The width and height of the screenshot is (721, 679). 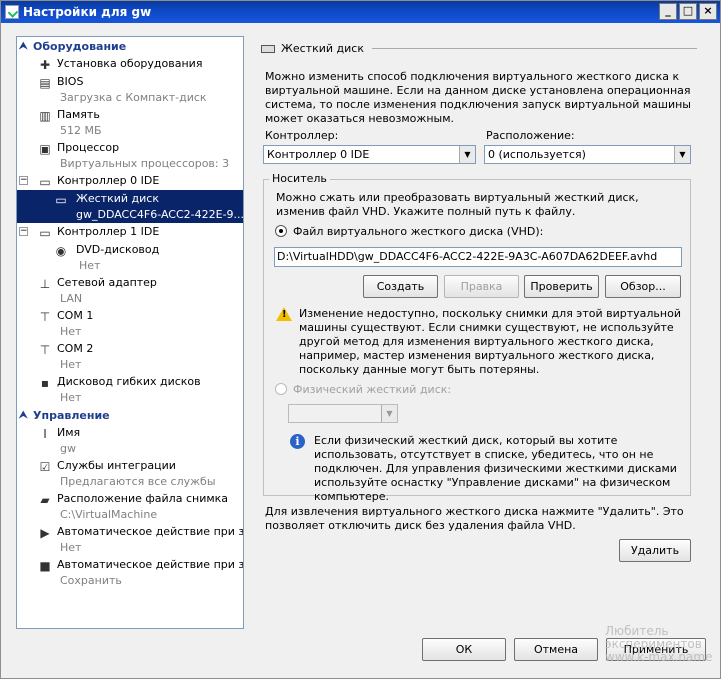 I want to click on controller-select: Контроллер 0 IDE ▼, so click(x=369, y=154).